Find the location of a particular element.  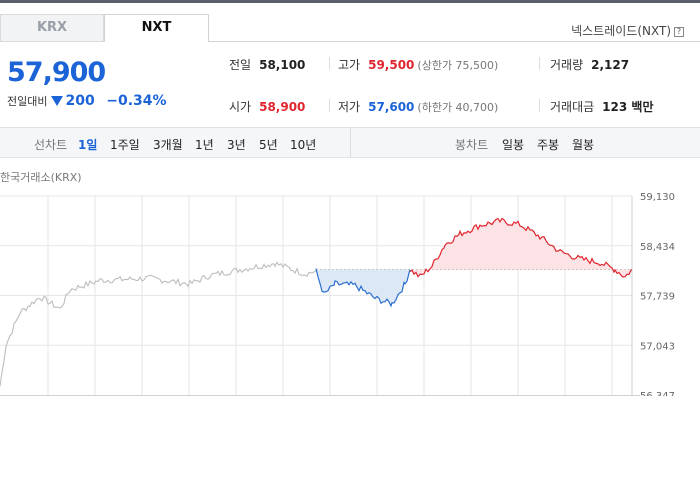

stat-value: 58,100 is located at coordinates (282, 65).